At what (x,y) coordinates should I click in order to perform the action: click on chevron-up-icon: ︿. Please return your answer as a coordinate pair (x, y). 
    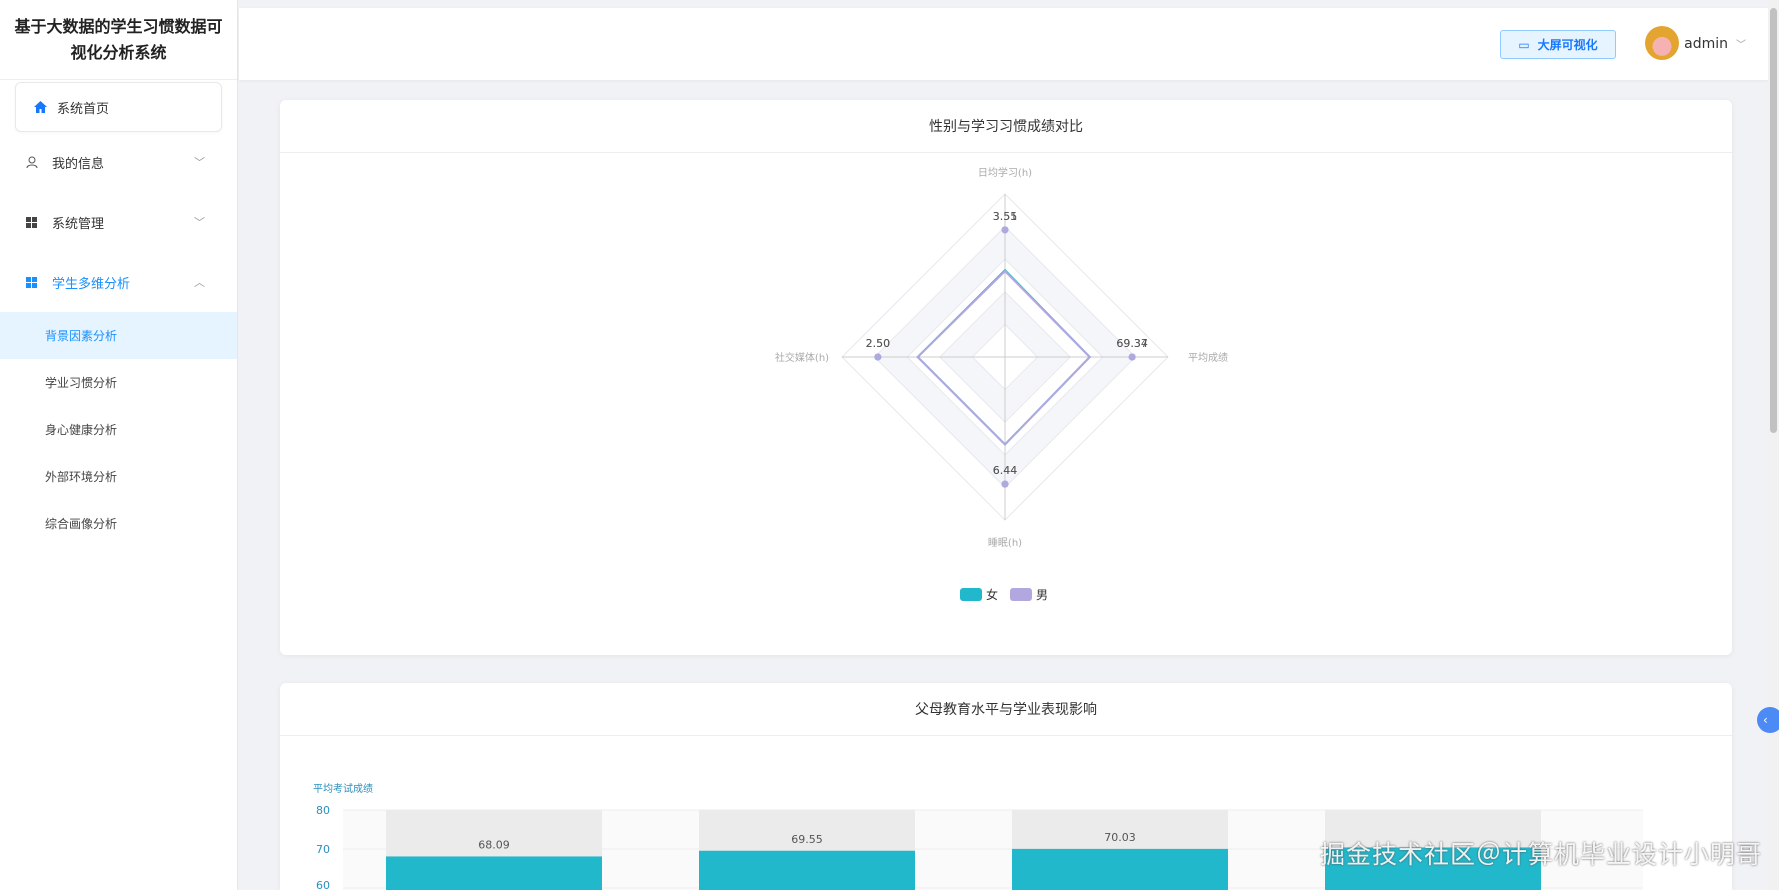
    Looking at the image, I should click on (199, 282).